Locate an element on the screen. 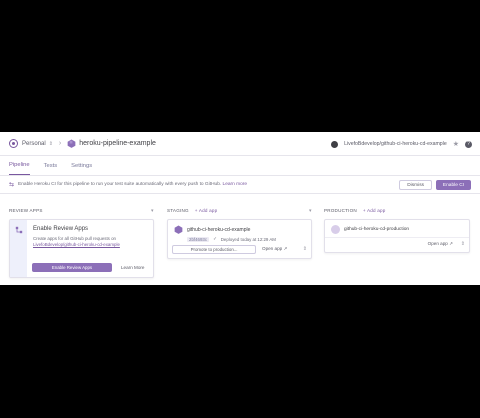 The height and width of the screenshot is (418, 480). production-app-icon is located at coordinates (335, 229).